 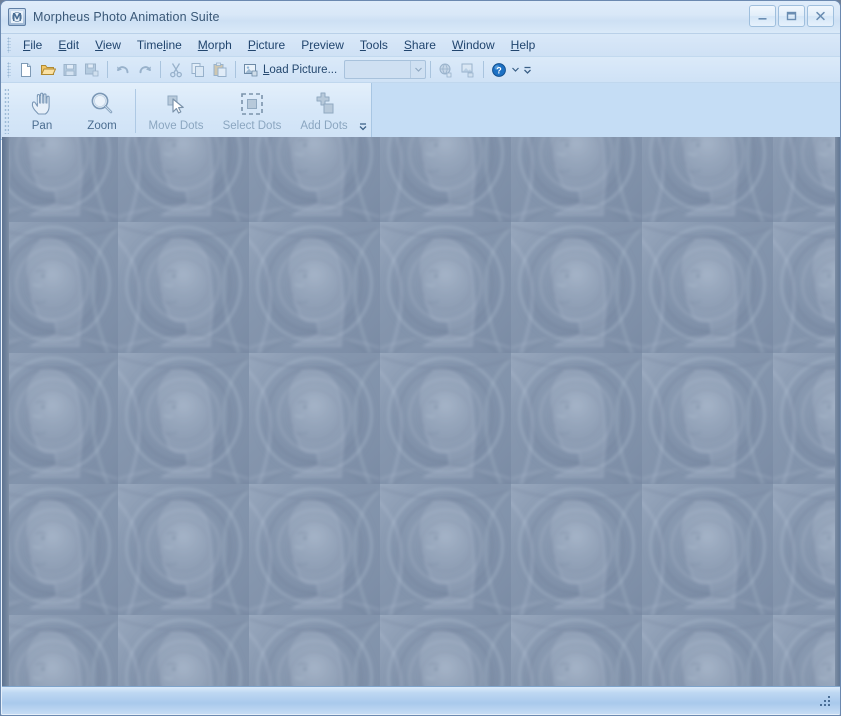 What do you see at coordinates (198, 69) in the screenshot?
I see `copy-icon` at bounding box center [198, 69].